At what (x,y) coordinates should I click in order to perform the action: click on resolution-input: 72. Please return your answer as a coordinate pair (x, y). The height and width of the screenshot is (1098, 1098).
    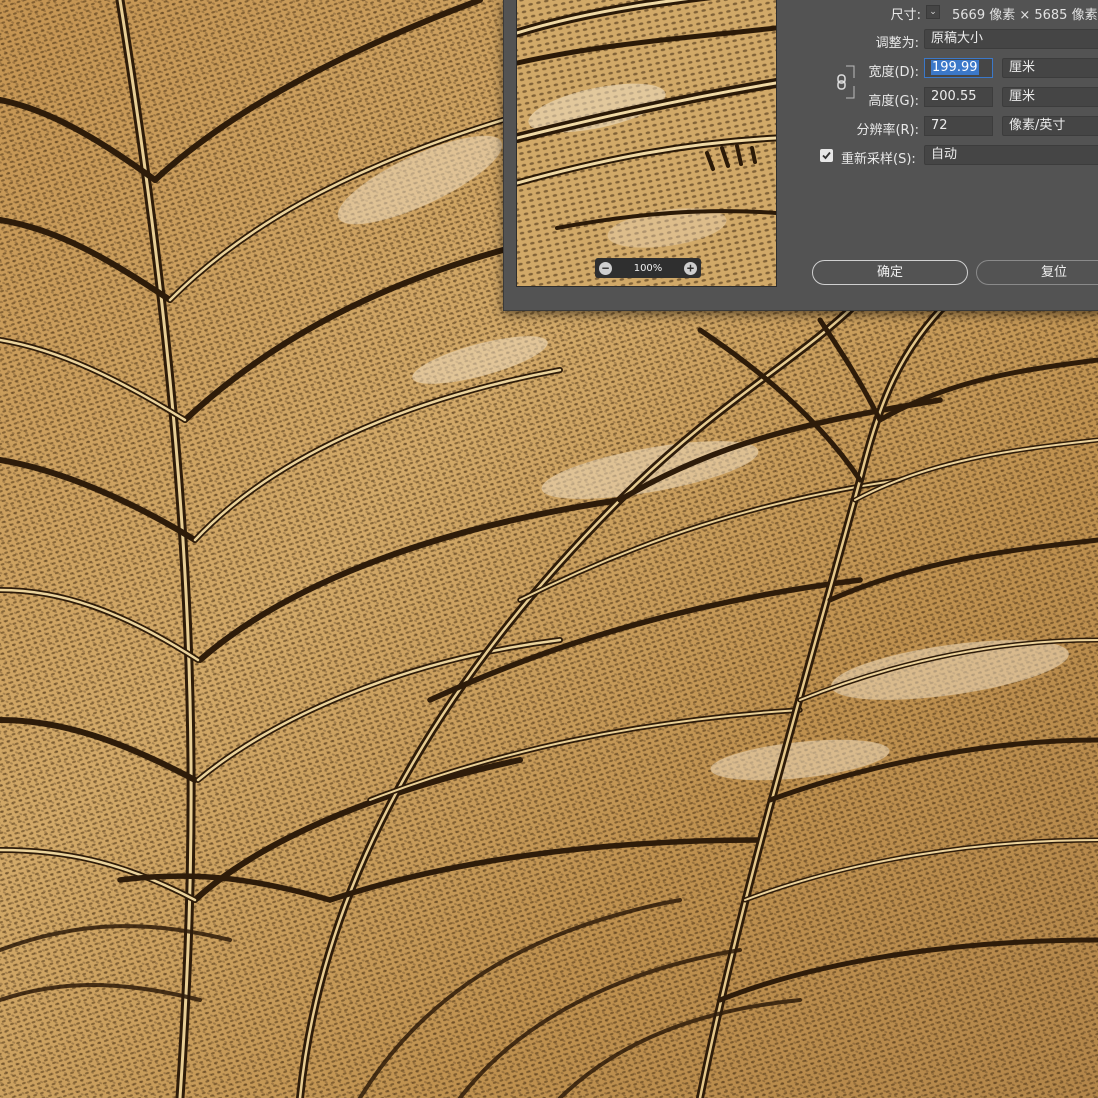
    Looking at the image, I should click on (958, 126).